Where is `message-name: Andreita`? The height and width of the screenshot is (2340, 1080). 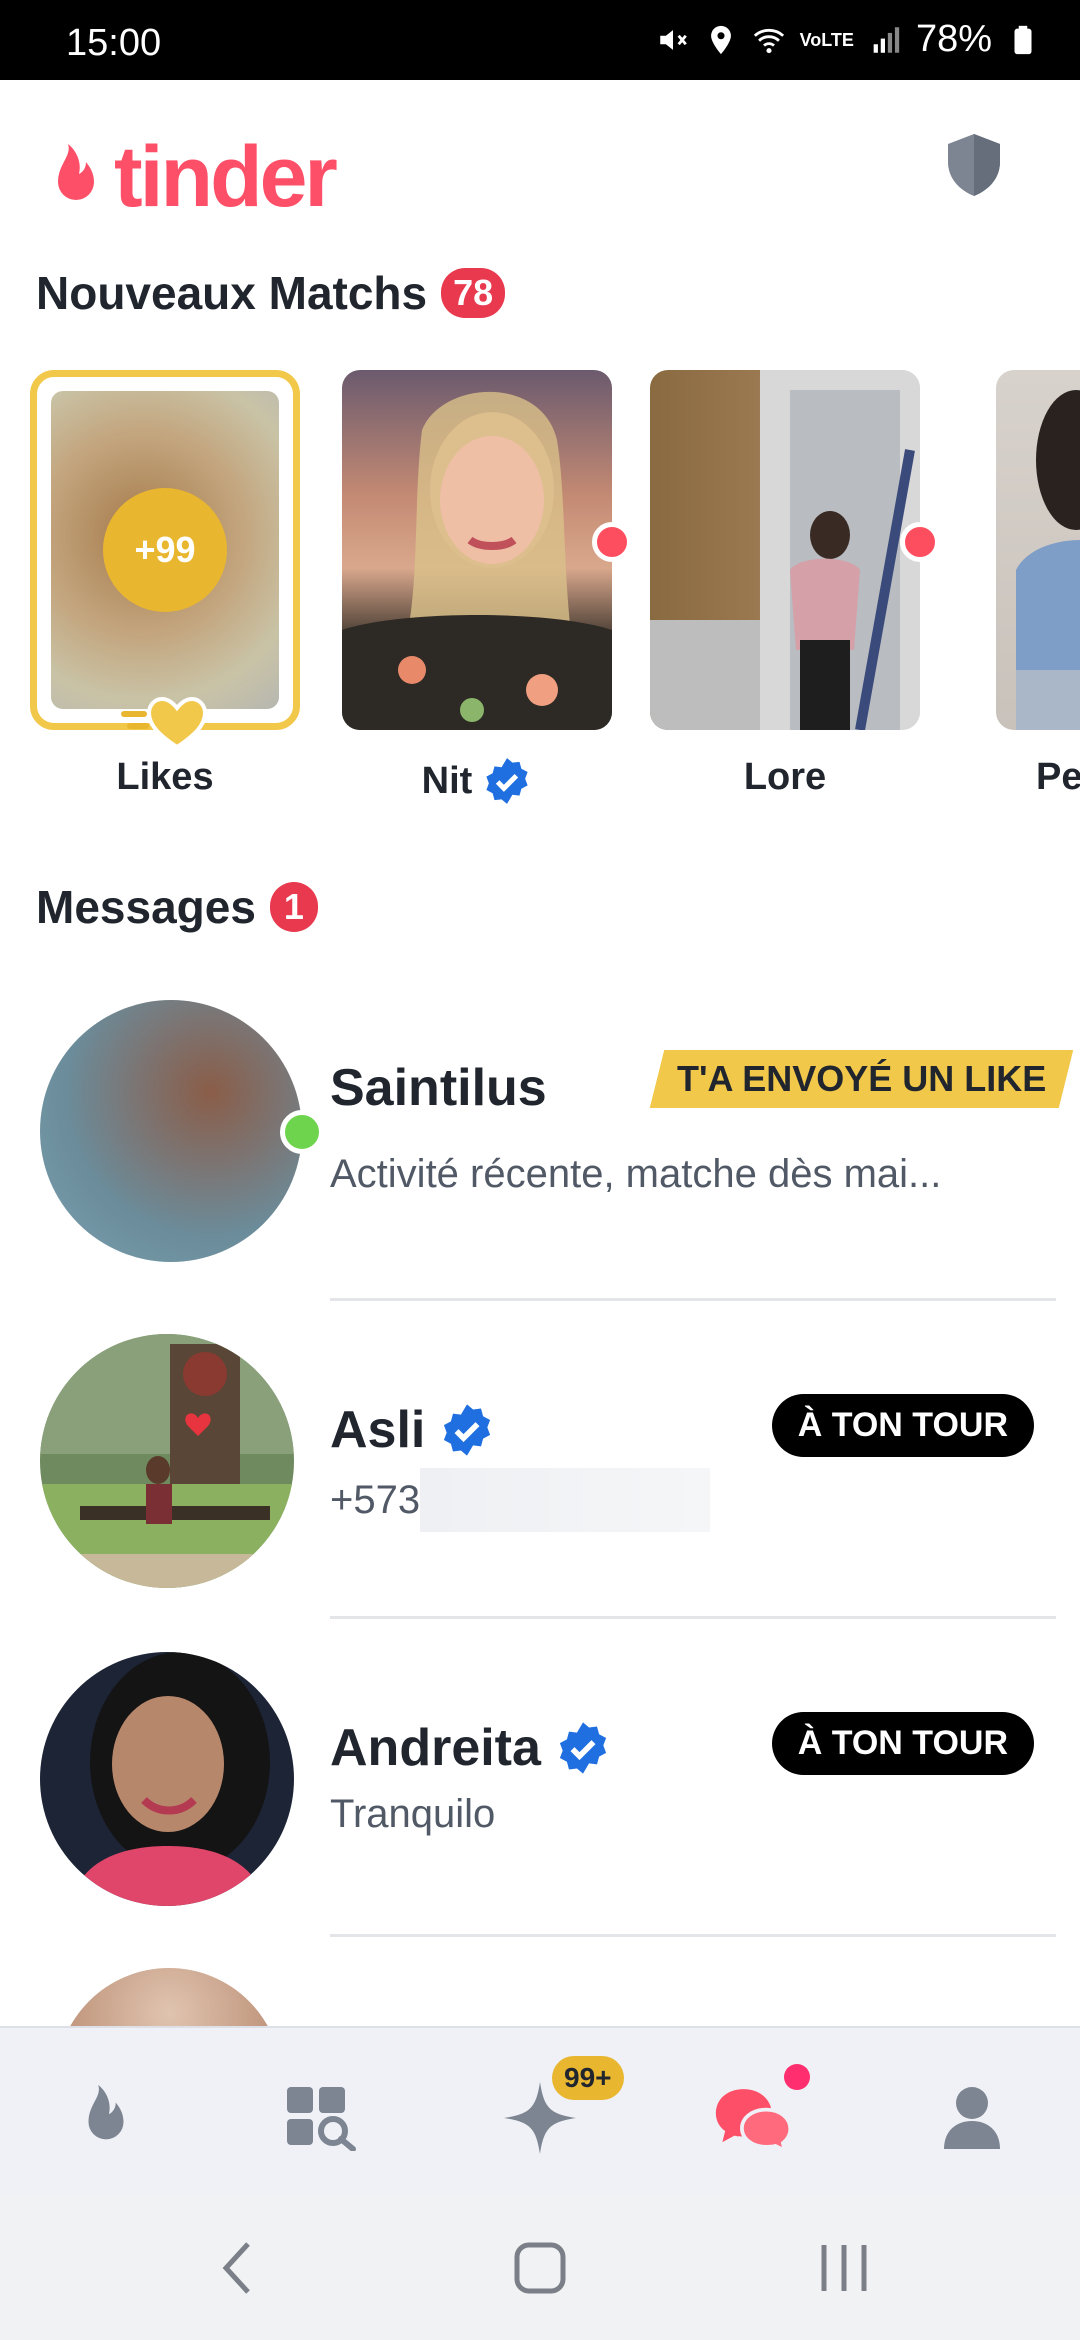 message-name: Andreita is located at coordinates (435, 1748).